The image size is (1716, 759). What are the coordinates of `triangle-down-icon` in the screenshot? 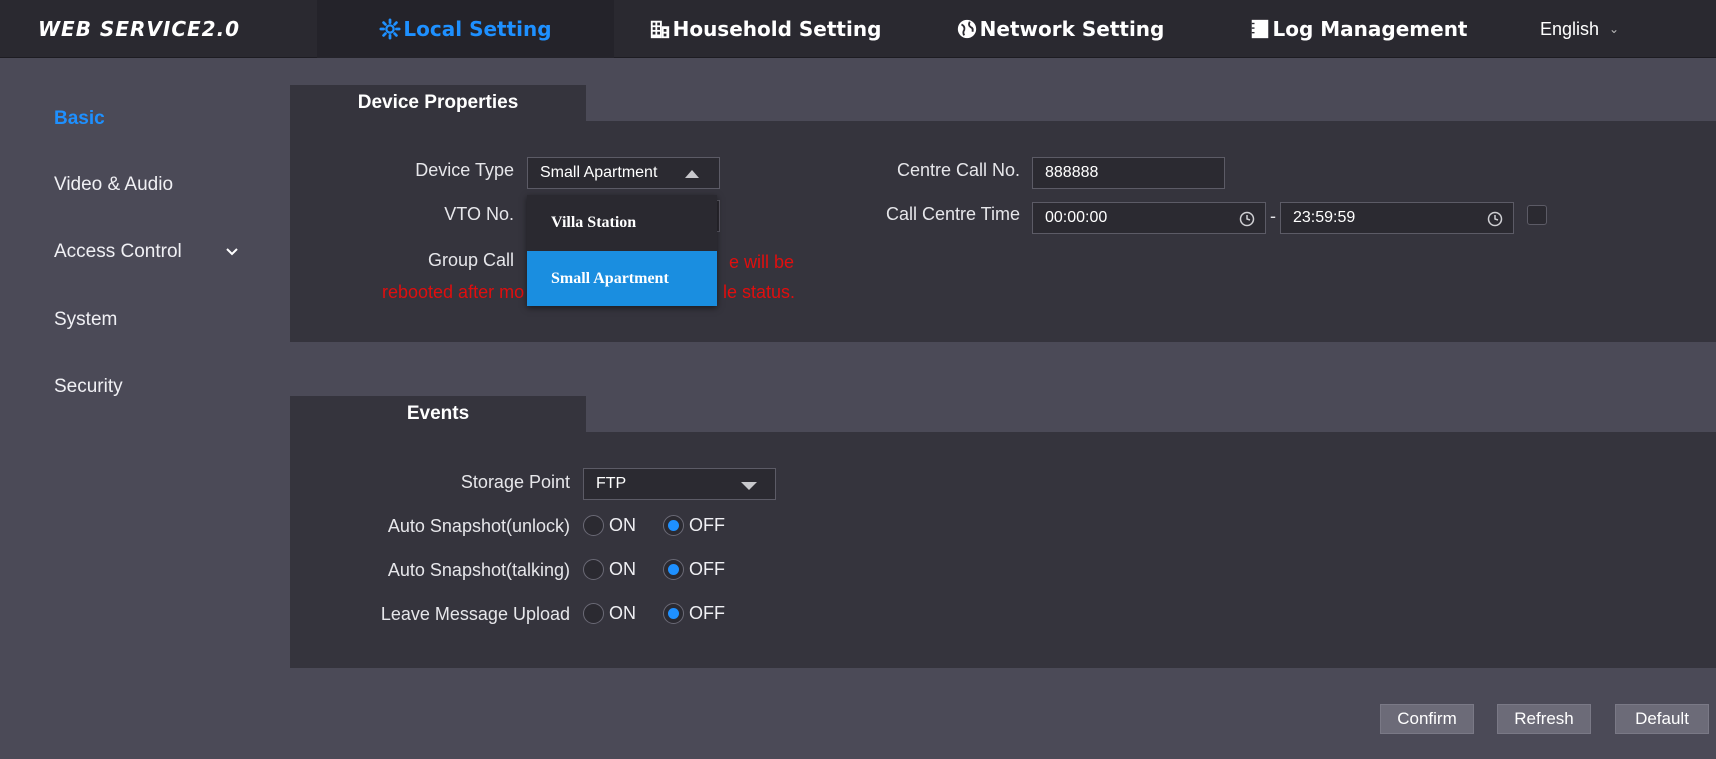 It's located at (749, 486).